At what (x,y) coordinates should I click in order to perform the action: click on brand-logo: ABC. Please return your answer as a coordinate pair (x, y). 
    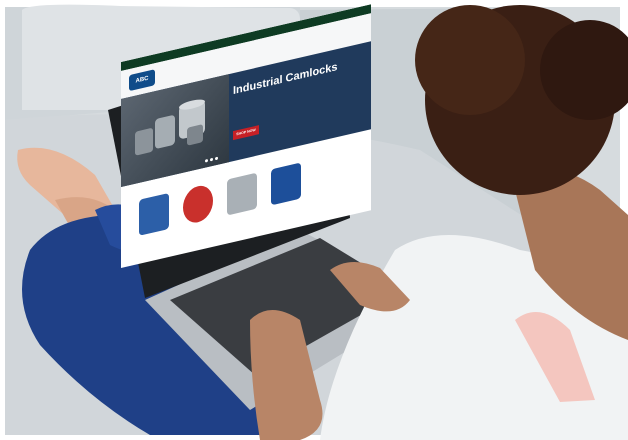
    Looking at the image, I should click on (142, 80).